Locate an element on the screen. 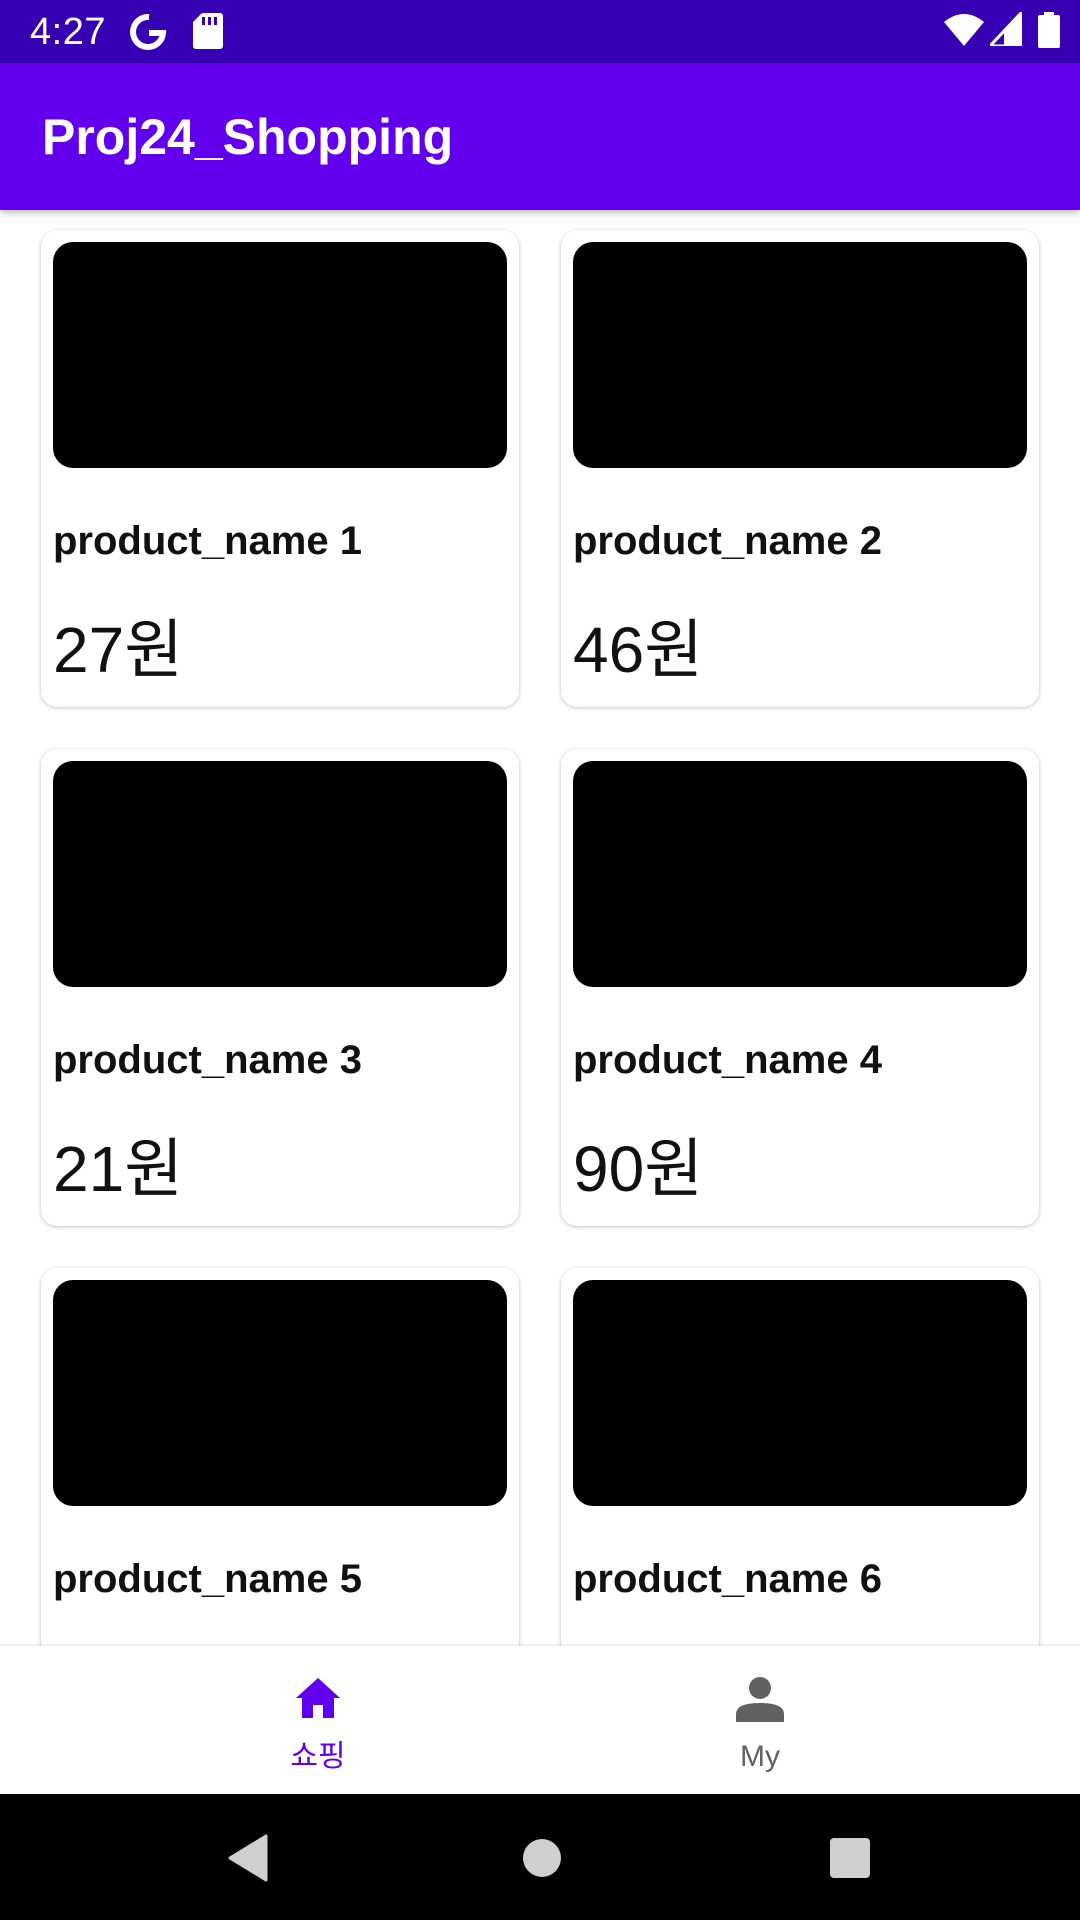  system-recents-button is located at coordinates (850, 1857).